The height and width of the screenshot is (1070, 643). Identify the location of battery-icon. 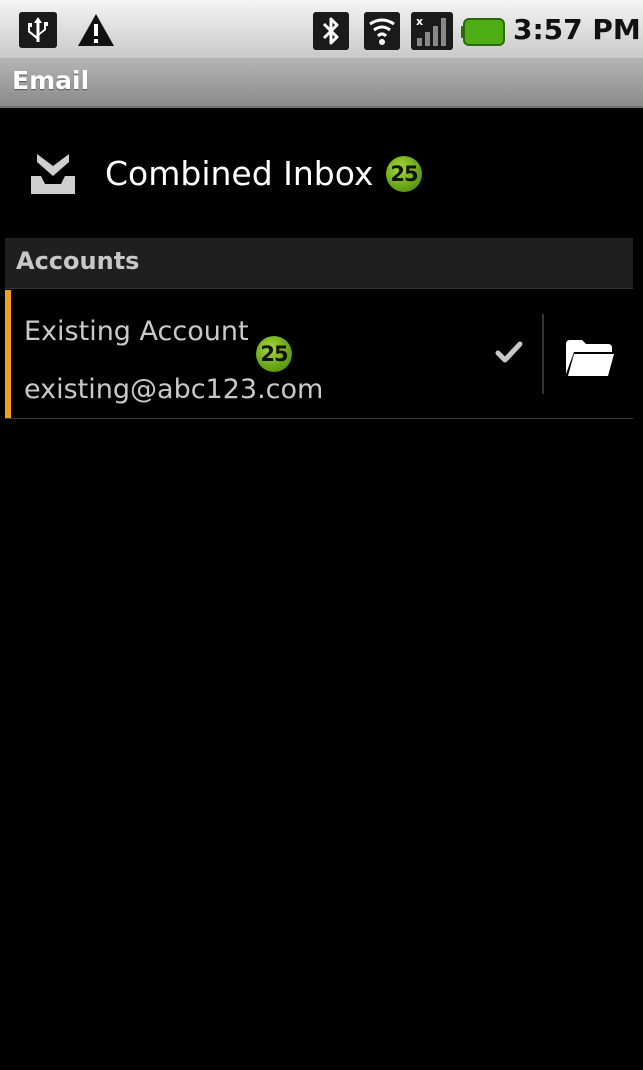
(483, 32).